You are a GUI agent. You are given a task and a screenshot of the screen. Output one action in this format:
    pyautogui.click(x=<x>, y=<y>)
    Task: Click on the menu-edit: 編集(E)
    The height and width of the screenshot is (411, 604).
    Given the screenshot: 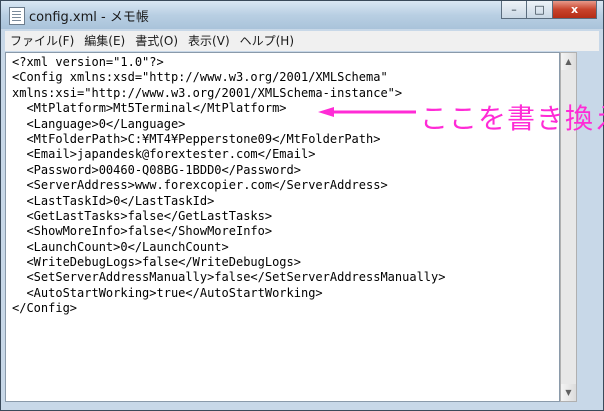 What is the action you would take?
    pyautogui.click(x=104, y=41)
    